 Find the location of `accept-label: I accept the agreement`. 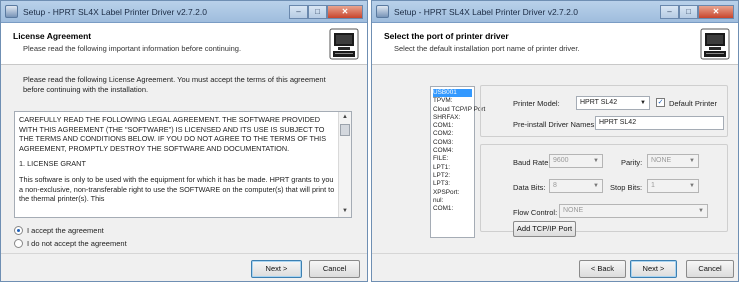

accept-label: I accept the agreement is located at coordinates (65, 230).